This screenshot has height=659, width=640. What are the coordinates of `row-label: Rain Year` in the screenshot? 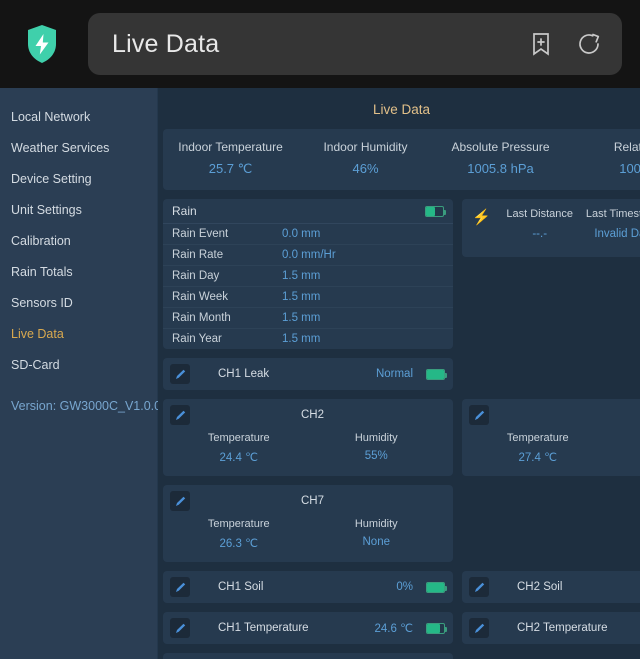 It's located at (197, 339).